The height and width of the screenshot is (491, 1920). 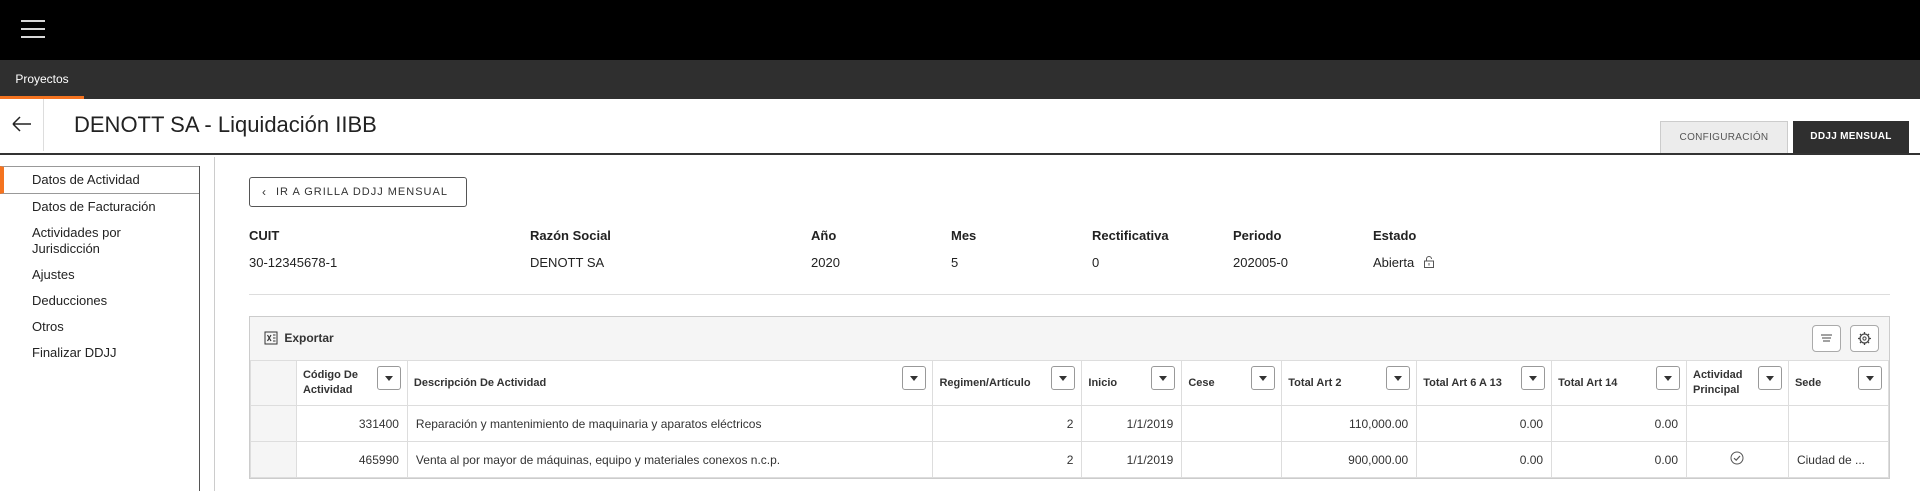 I want to click on info-label: Razón Social, so click(x=570, y=235).